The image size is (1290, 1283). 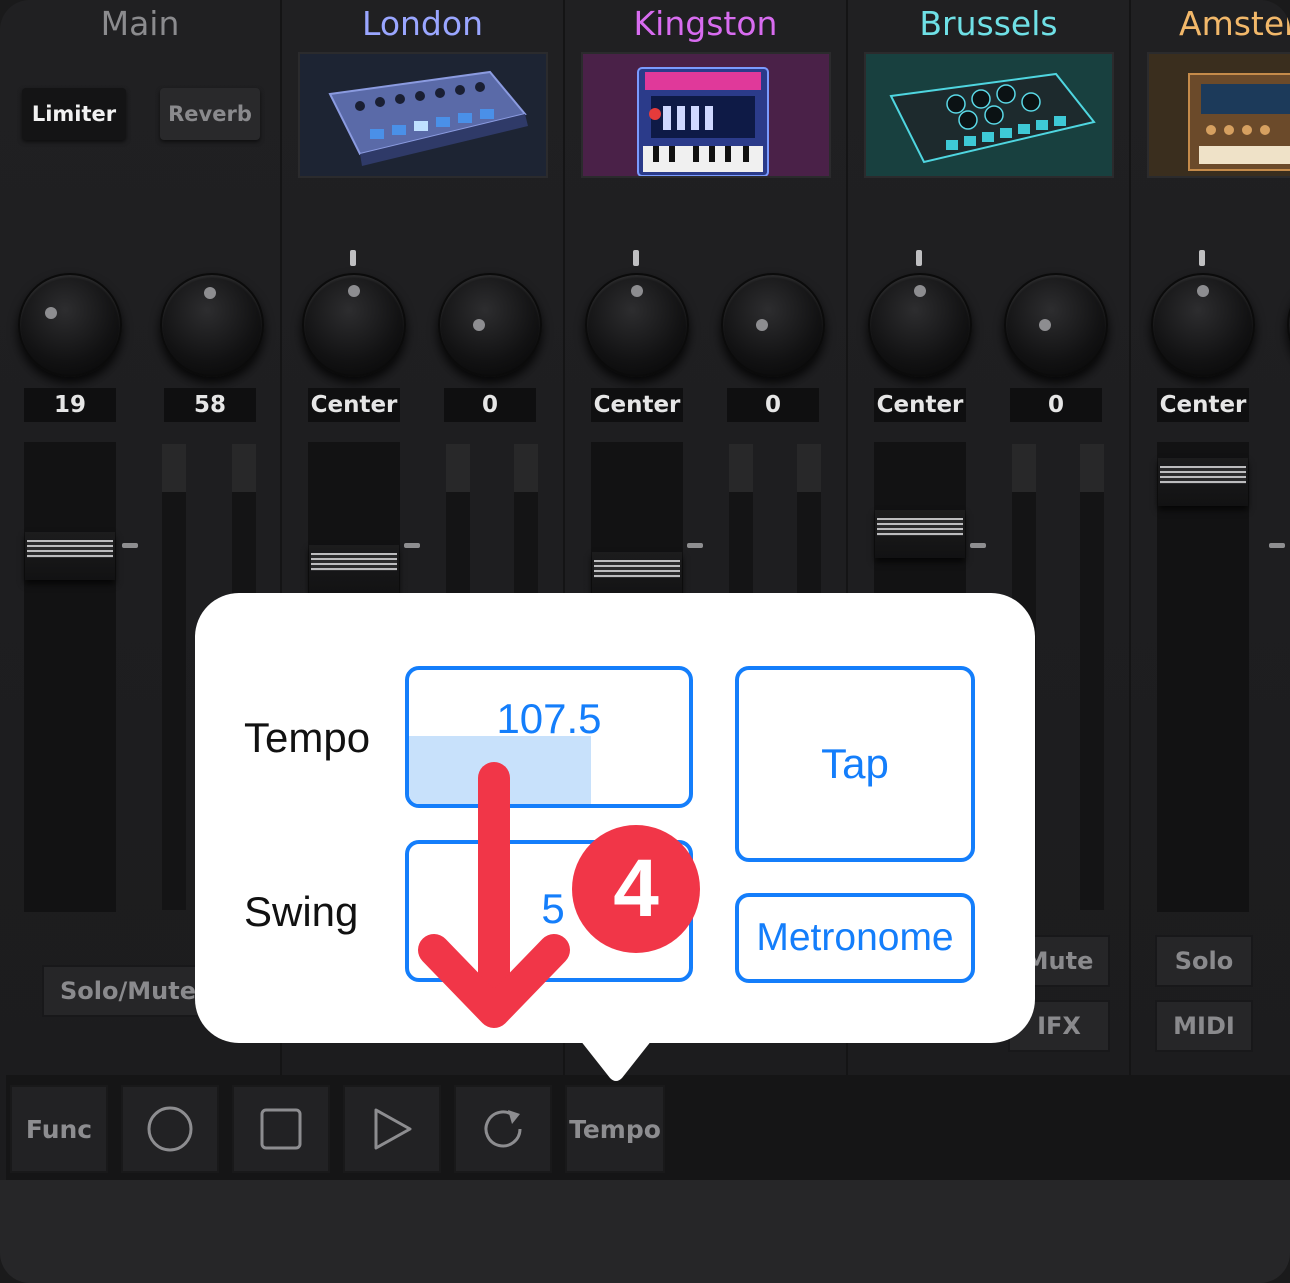 I want to click on london-fader-cap, so click(x=354, y=569).